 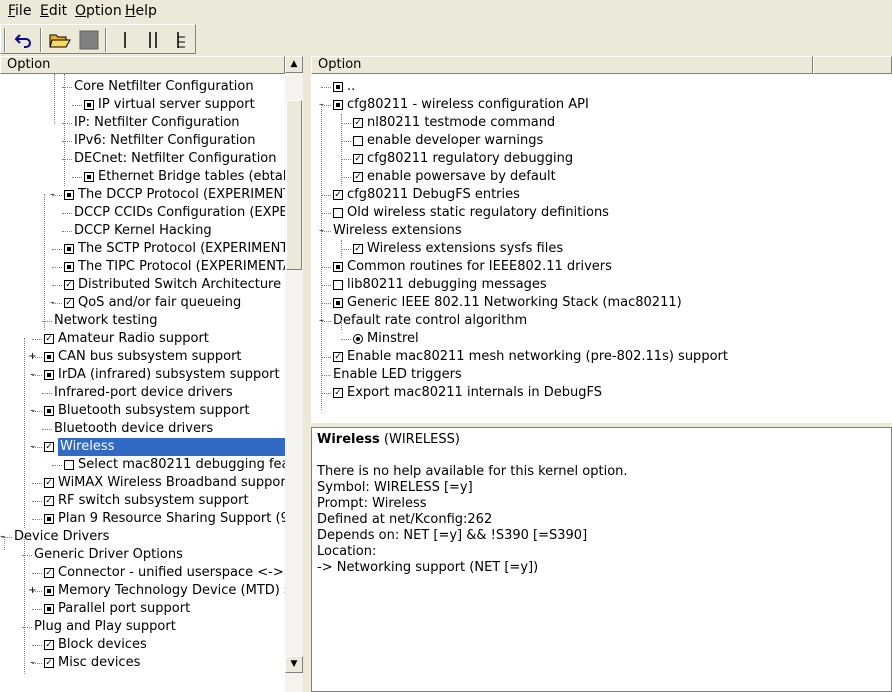 What do you see at coordinates (601, 375) in the screenshot?
I see `right-item-enable-led-triggers: Enable LED triggers` at bounding box center [601, 375].